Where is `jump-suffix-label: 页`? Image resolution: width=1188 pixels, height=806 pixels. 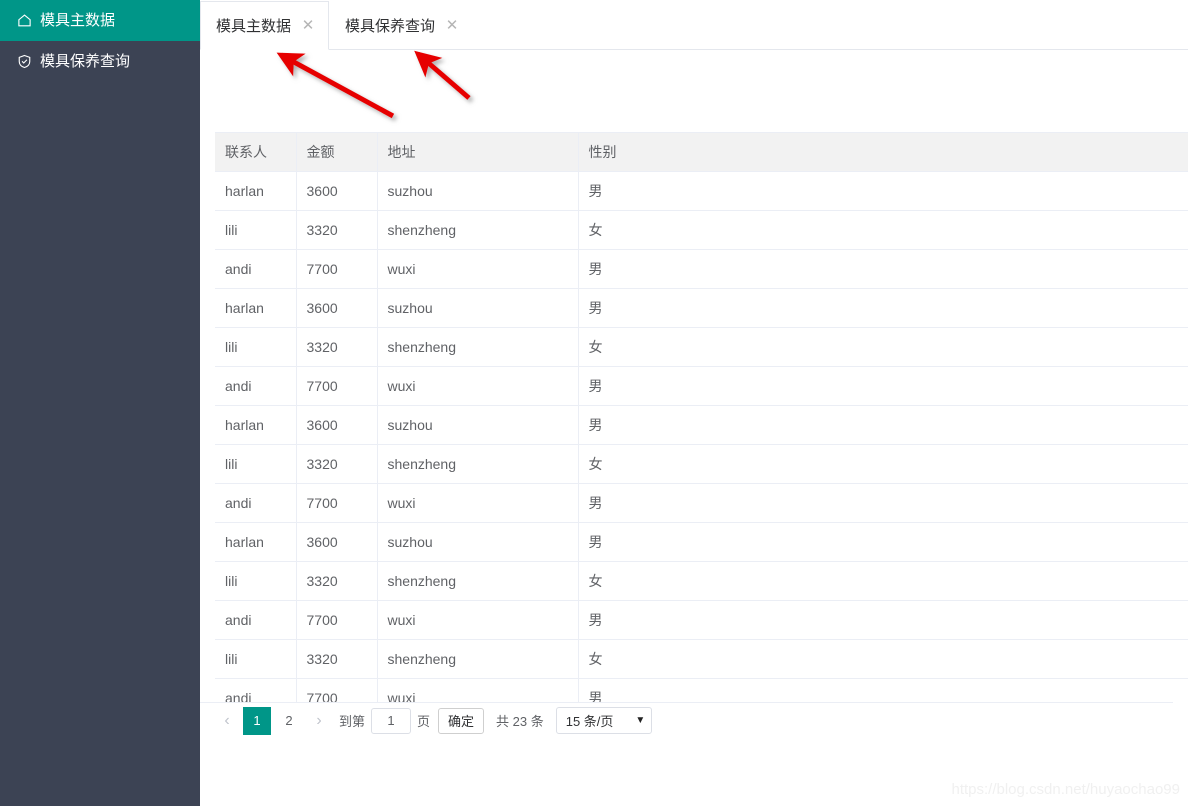
jump-suffix-label: 页 is located at coordinates (424, 721).